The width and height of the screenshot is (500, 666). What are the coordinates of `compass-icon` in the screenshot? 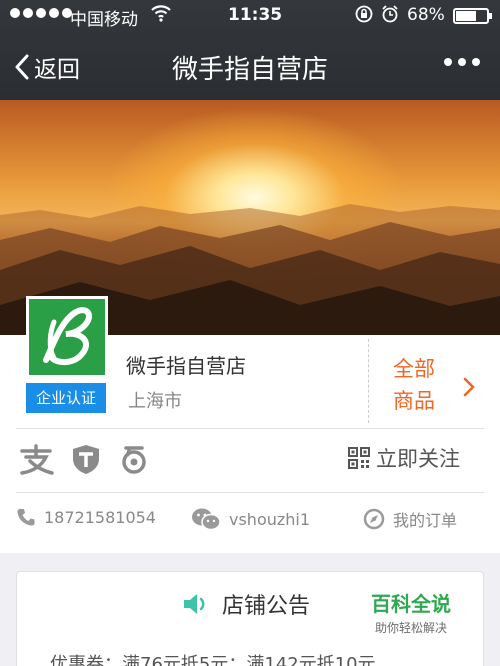 It's located at (374, 519).